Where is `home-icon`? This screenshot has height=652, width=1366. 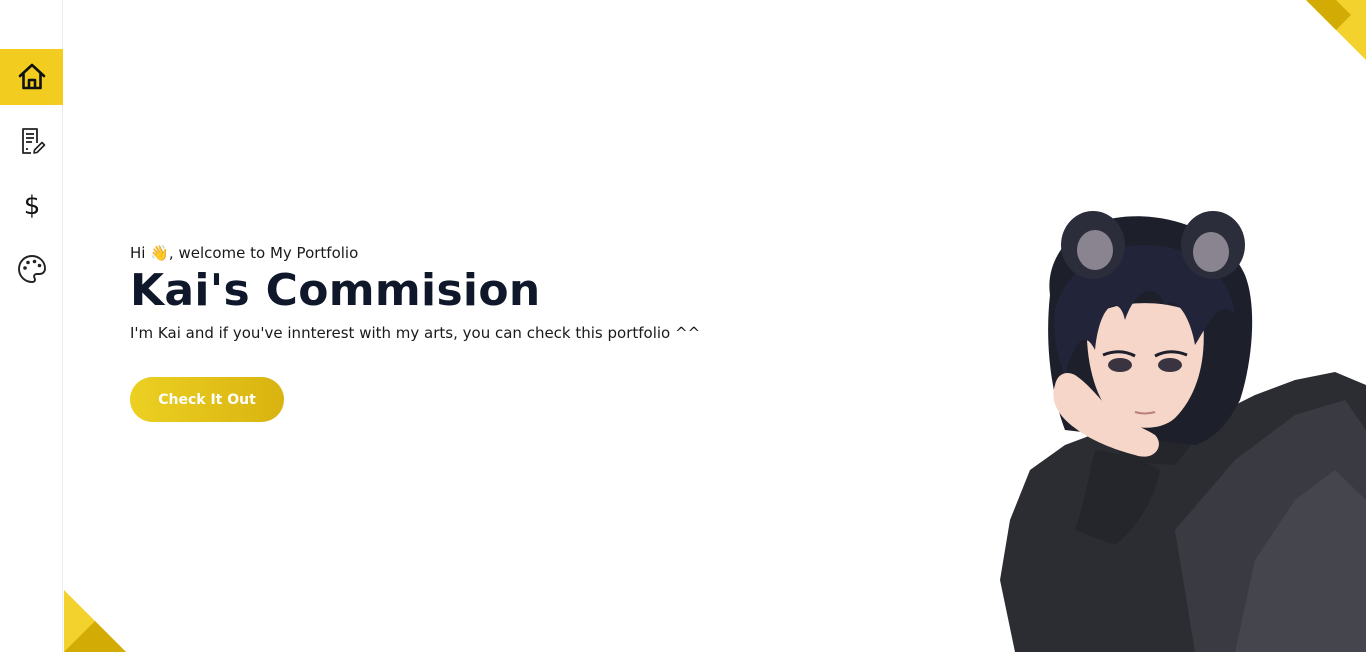
home-icon is located at coordinates (31, 76).